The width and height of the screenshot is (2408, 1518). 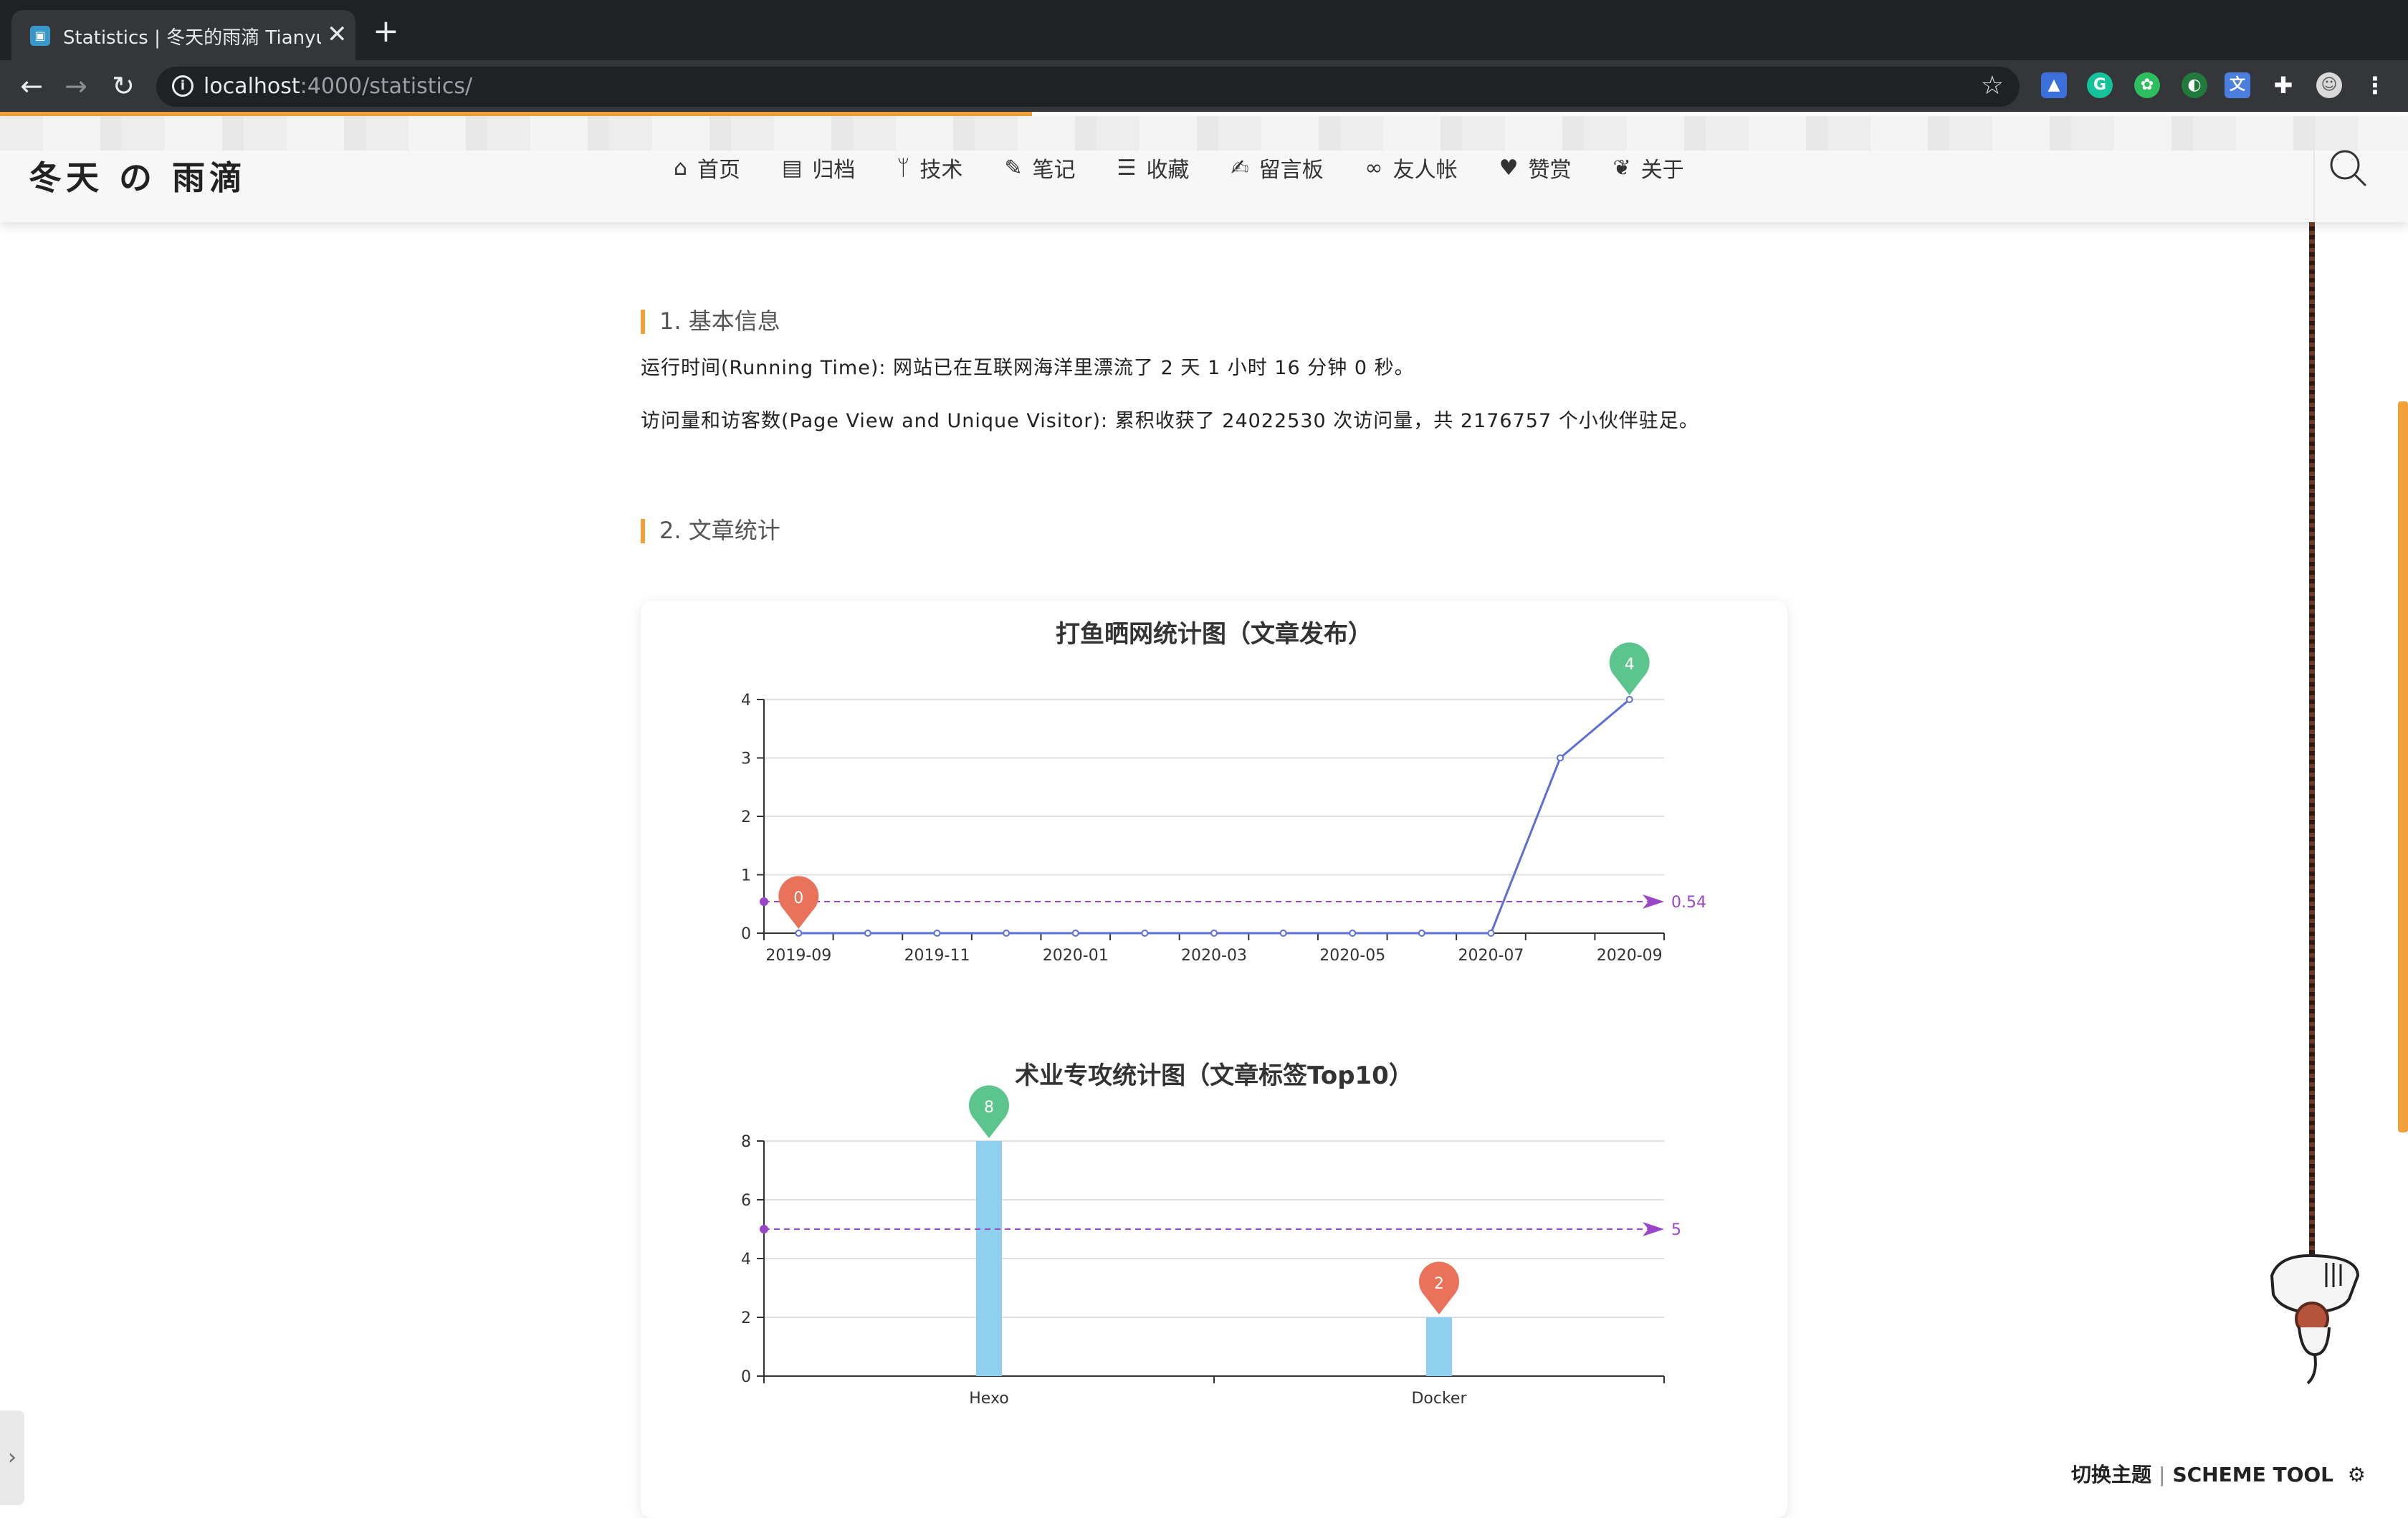 I want to click on average-label: 0.54, so click(x=1688, y=903).